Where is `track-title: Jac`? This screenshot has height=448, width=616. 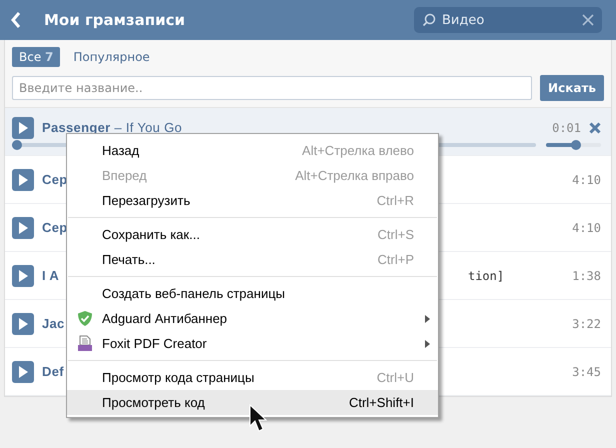 track-title: Jac is located at coordinates (53, 323).